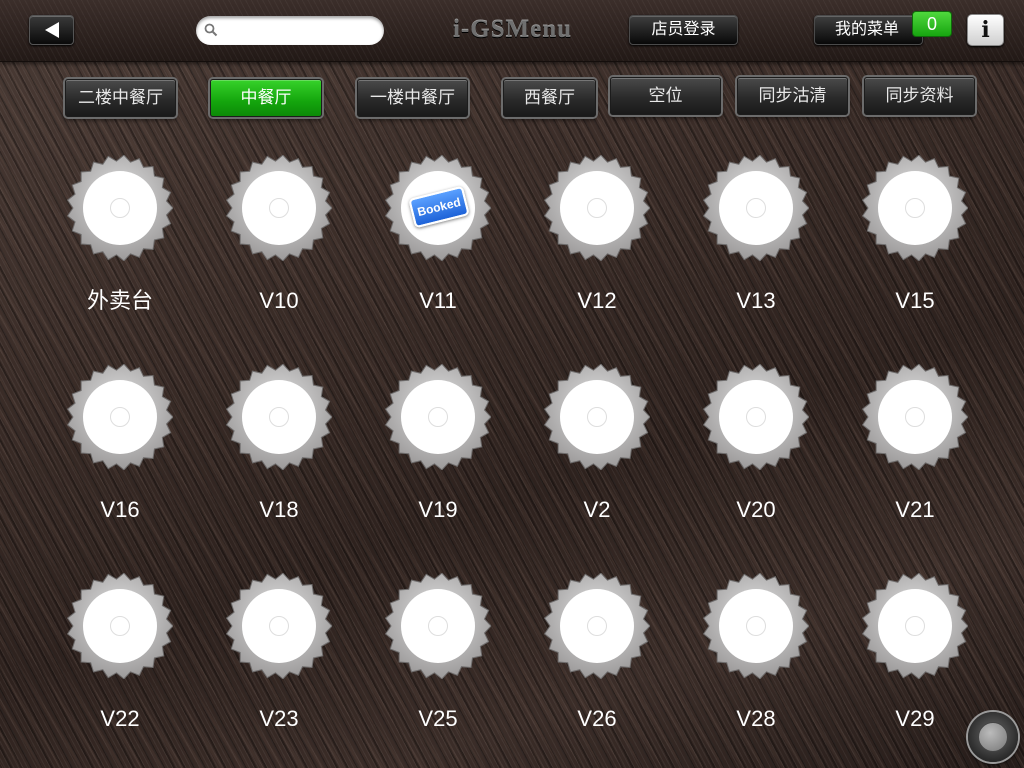 The width and height of the screenshot is (1024, 768). What do you see at coordinates (915, 718) in the screenshot?
I see `table-label: V29` at bounding box center [915, 718].